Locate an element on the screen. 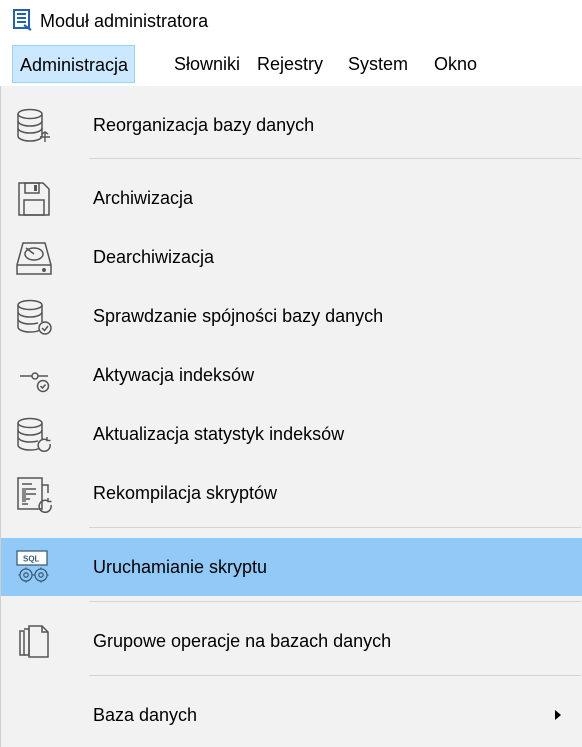  database-reorganize-icon is located at coordinates (34, 126).